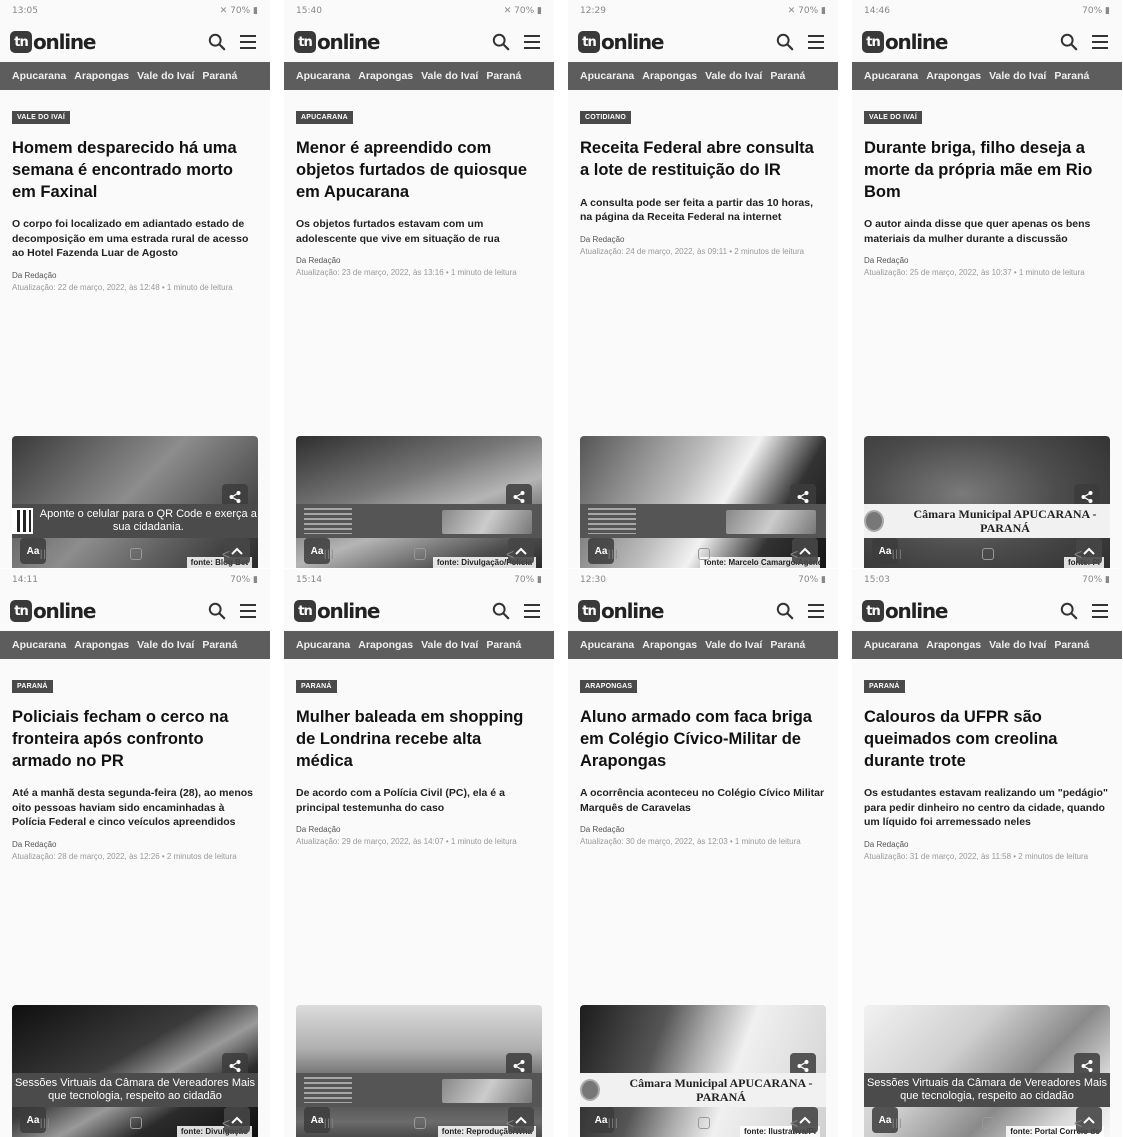 This screenshot has width=1123, height=1137. What do you see at coordinates (324, 117) in the screenshot?
I see `category-badge: APUCARANA` at bounding box center [324, 117].